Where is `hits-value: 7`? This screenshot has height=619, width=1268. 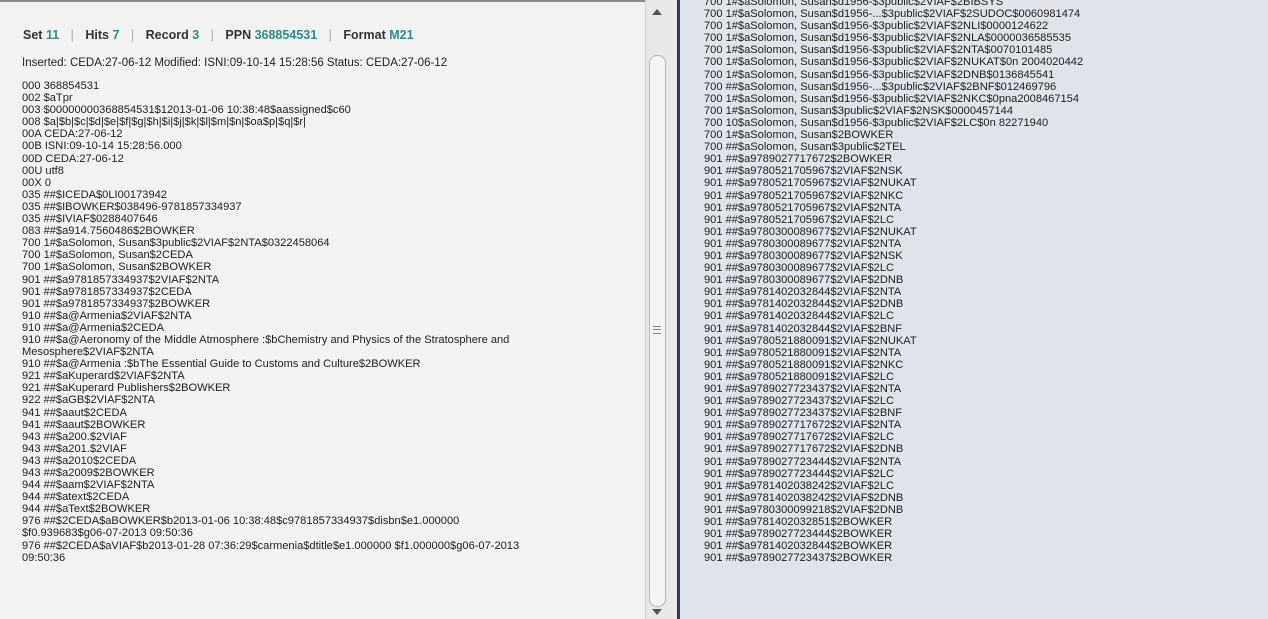
hits-value: 7 is located at coordinates (116, 35).